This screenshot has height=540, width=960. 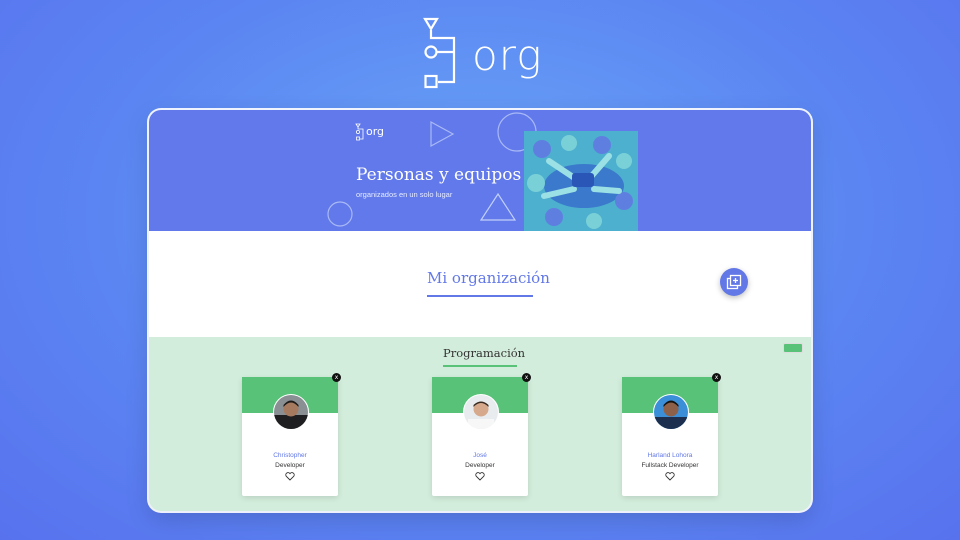 What do you see at coordinates (670, 465) in the screenshot?
I see `collaborator-role: Fullstack Developer` at bounding box center [670, 465].